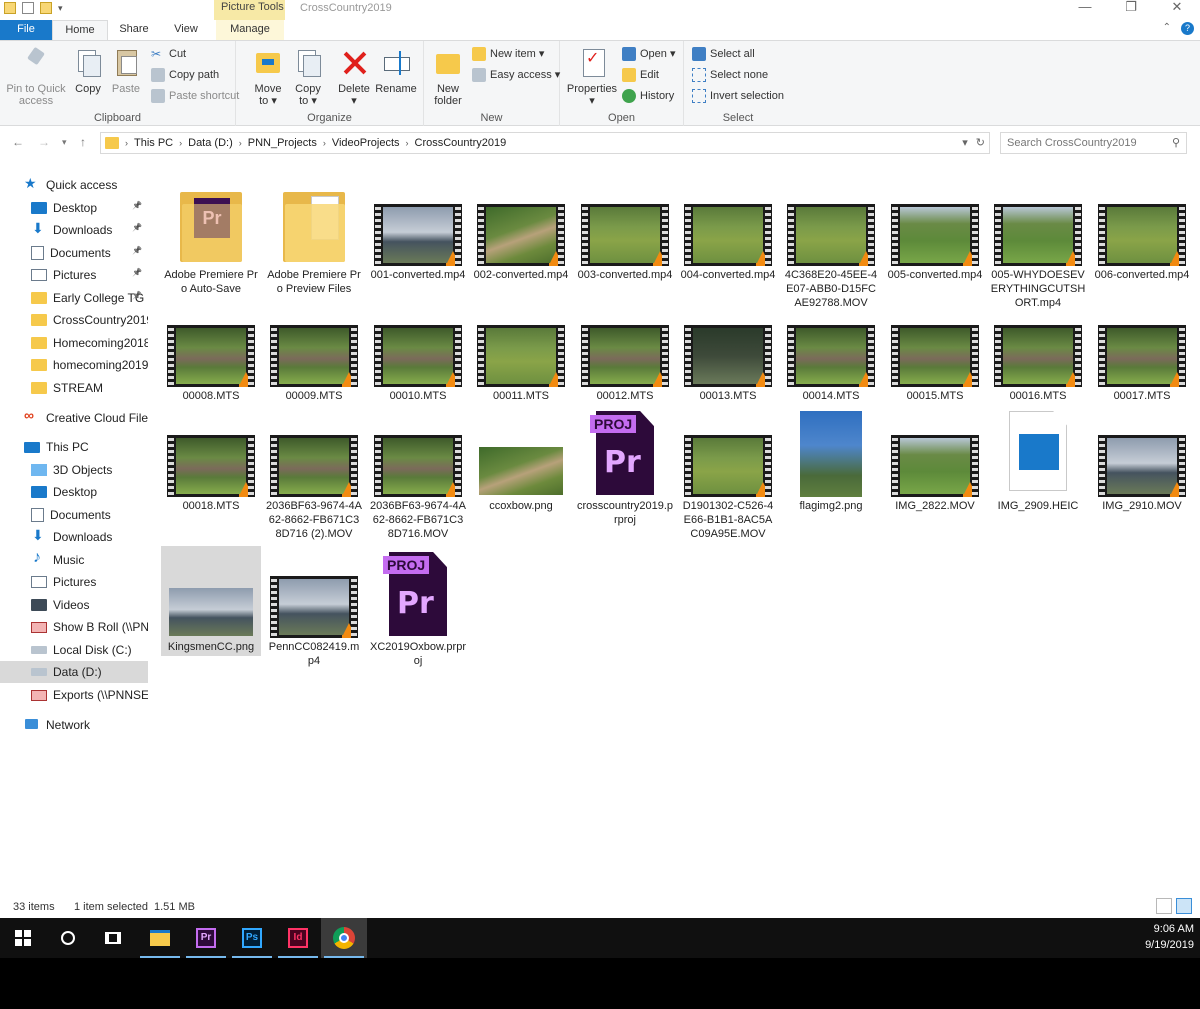 The height and width of the screenshot is (1009, 1200). I want to click on task-view-button, so click(113, 938).